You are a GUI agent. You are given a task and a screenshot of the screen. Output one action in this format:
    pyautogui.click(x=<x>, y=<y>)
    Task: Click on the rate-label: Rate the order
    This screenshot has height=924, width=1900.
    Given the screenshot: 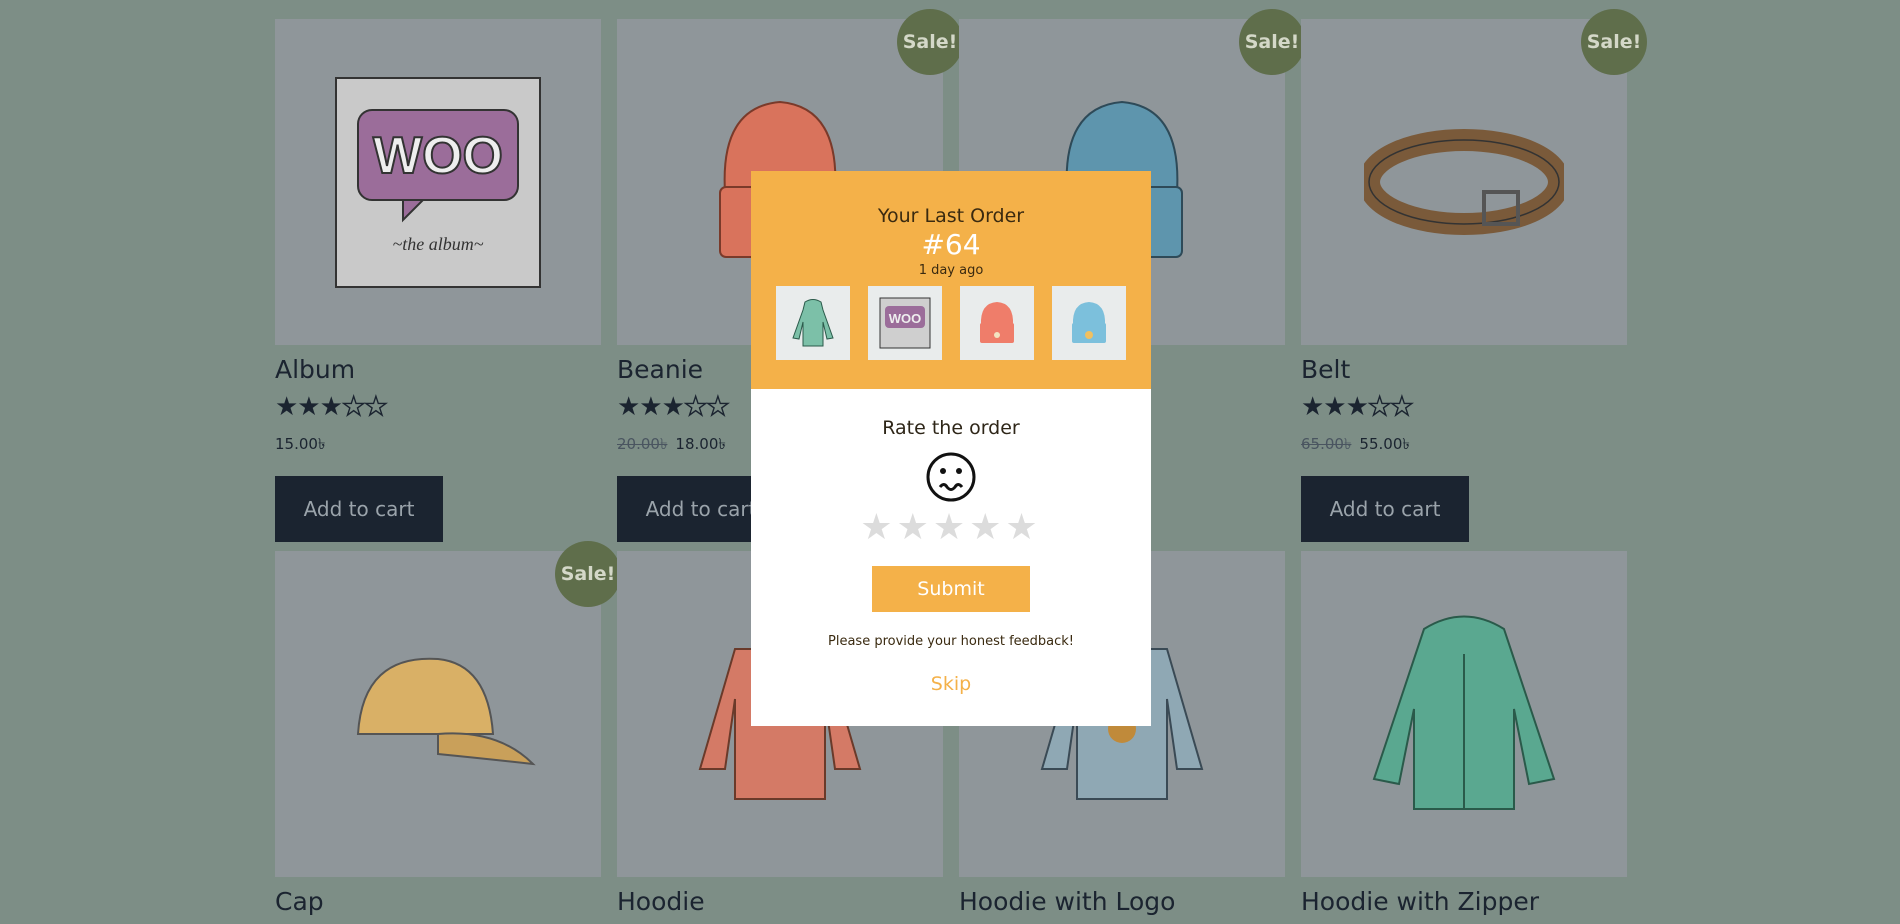 What is the action you would take?
    pyautogui.click(x=951, y=428)
    